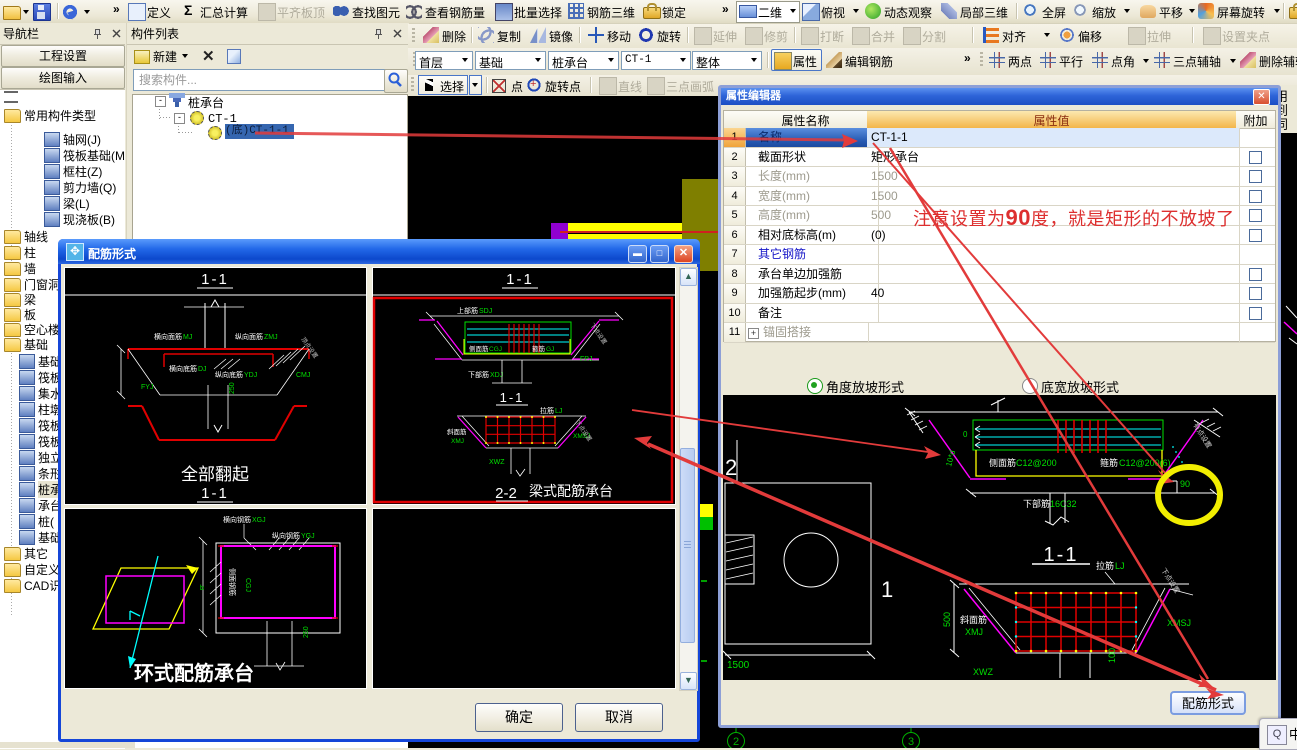 The width and height of the screenshot is (1297, 750). Describe the element at coordinates (506, 493) in the screenshot. I see `svg-text: 2-2` at that location.